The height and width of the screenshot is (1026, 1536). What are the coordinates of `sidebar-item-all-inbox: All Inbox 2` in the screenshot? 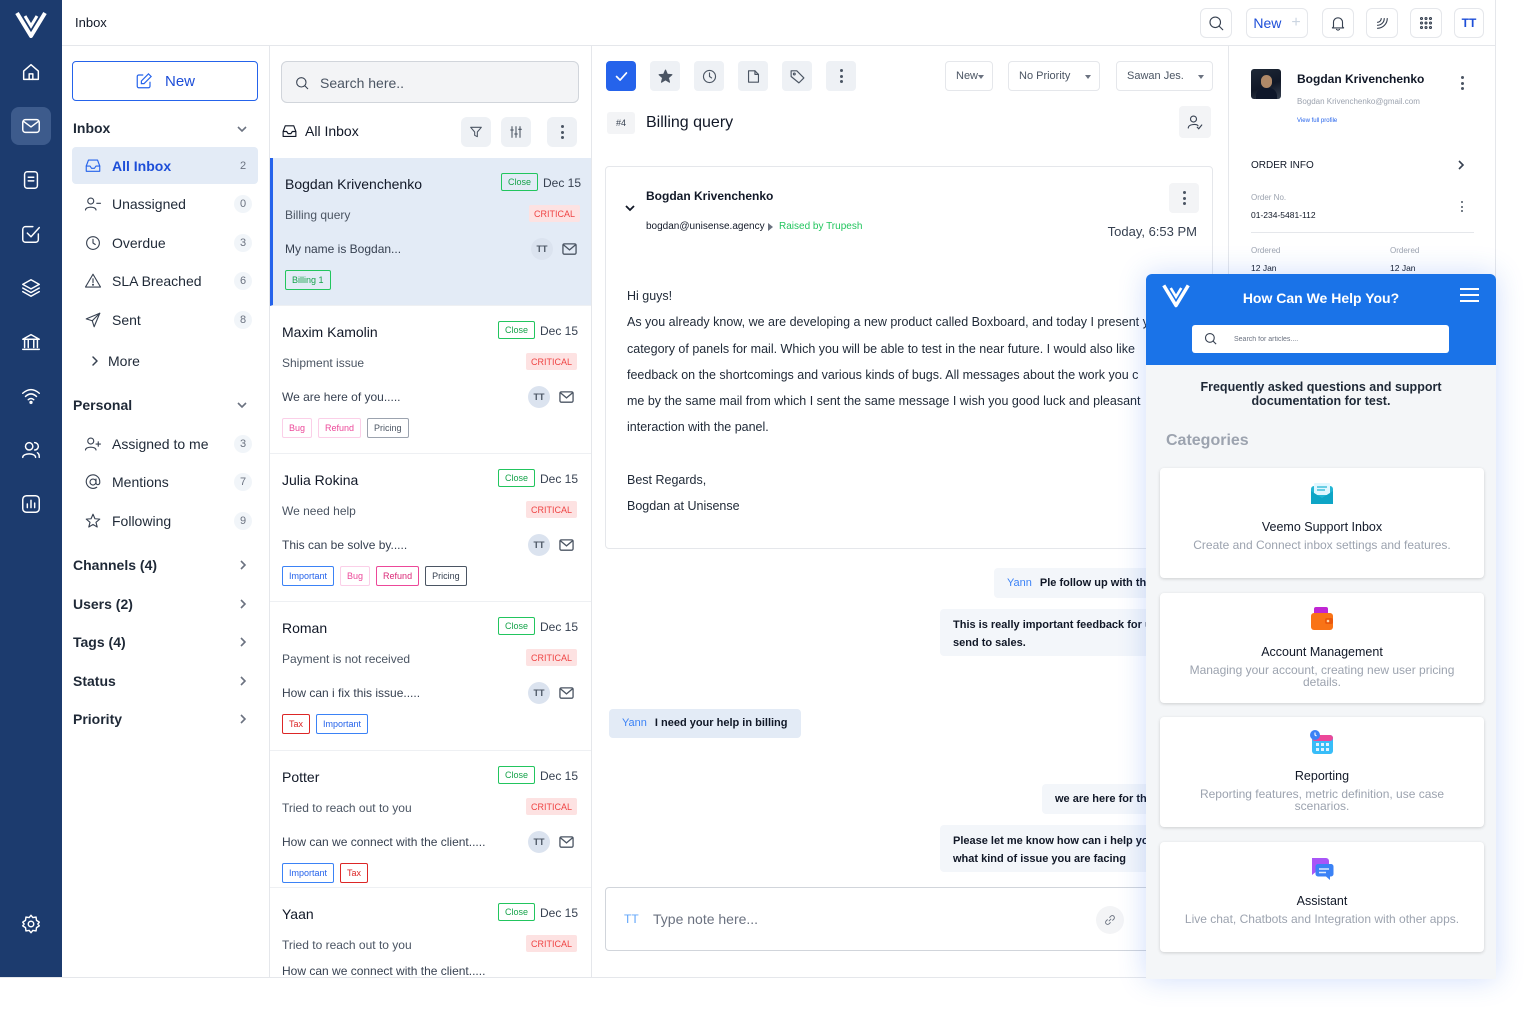 It's located at (165, 165).